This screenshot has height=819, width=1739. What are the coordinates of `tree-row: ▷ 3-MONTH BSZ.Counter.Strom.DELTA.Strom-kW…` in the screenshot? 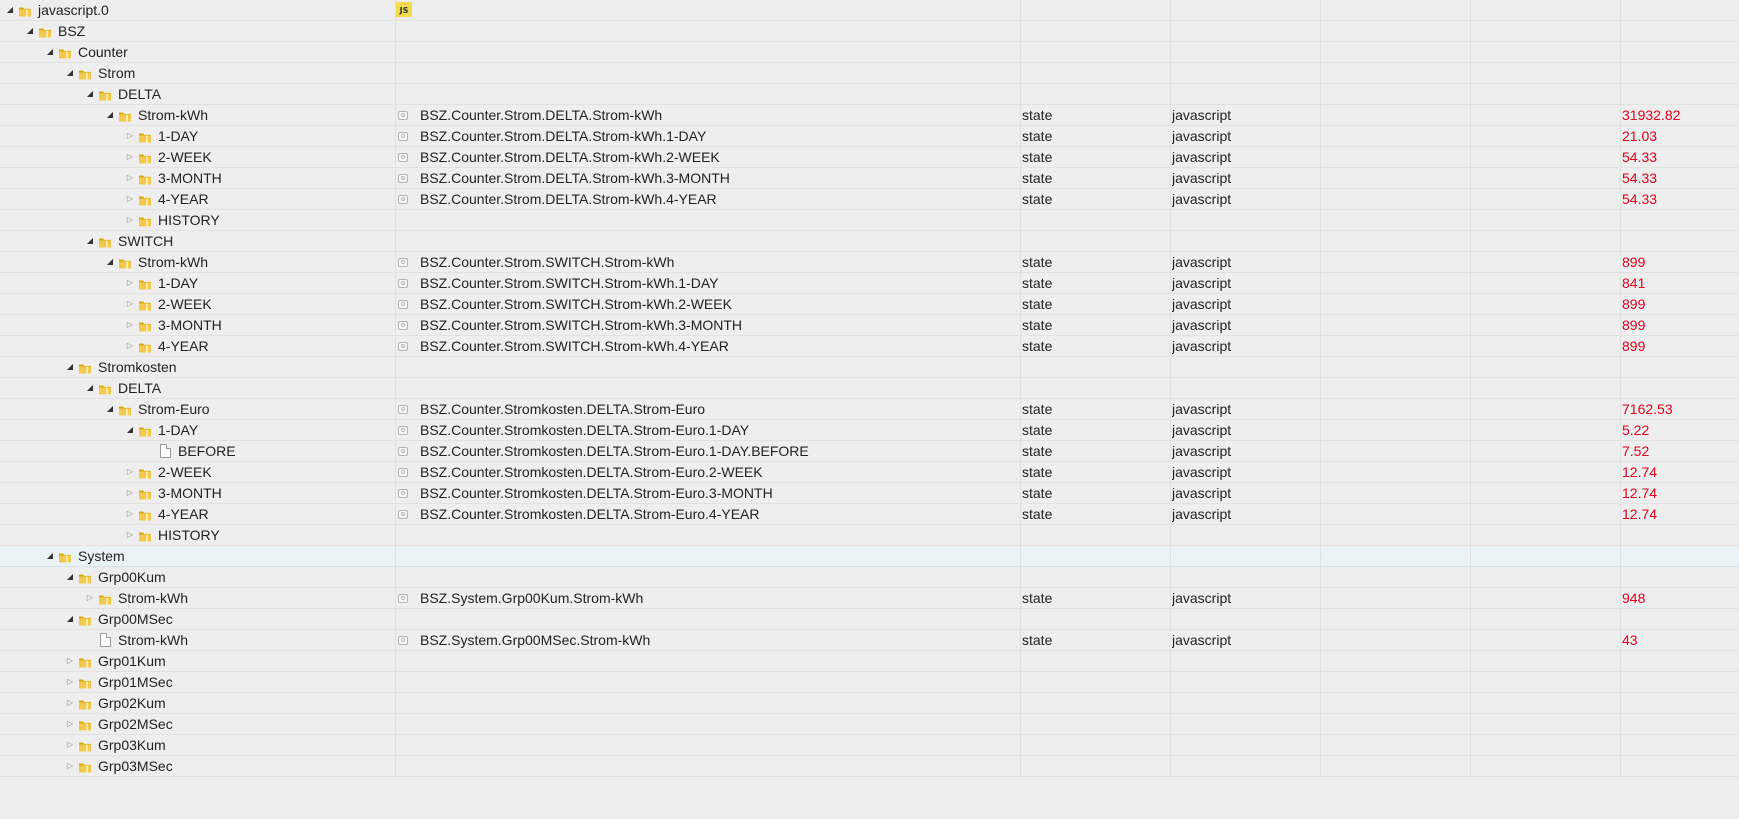 It's located at (869, 178).